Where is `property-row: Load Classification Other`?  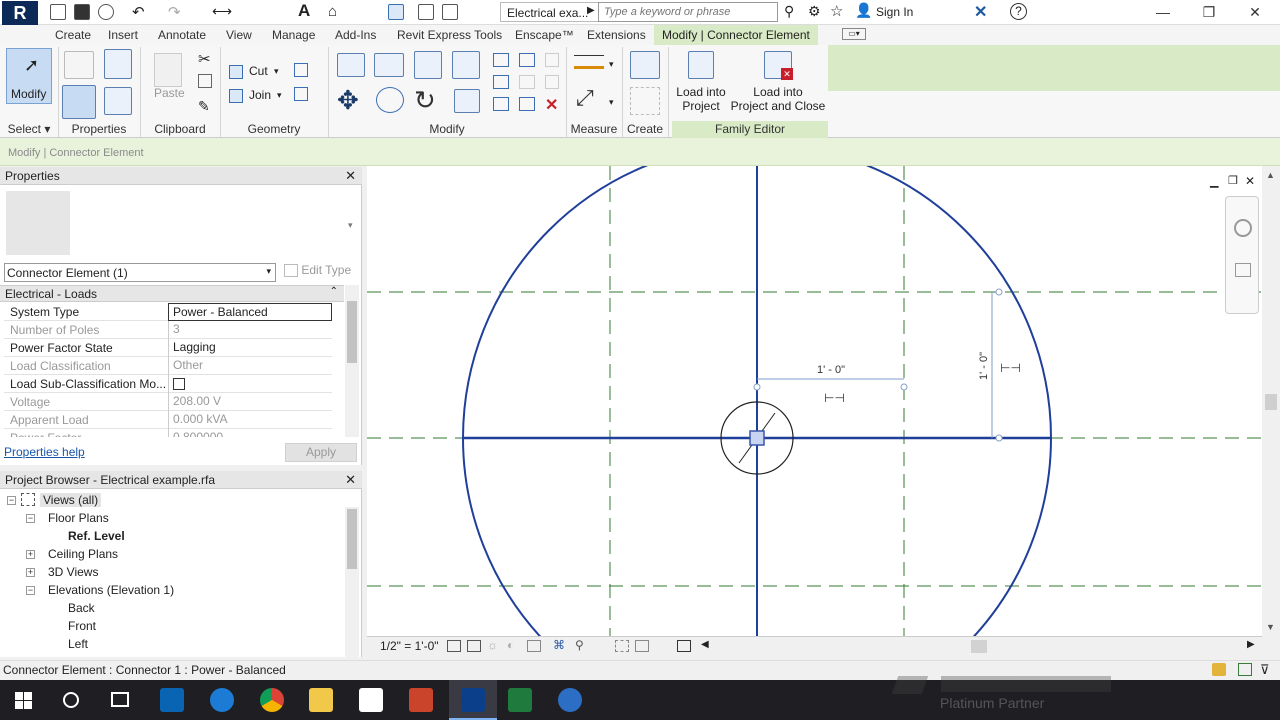
property-row: Load Classification Other is located at coordinates (168, 366).